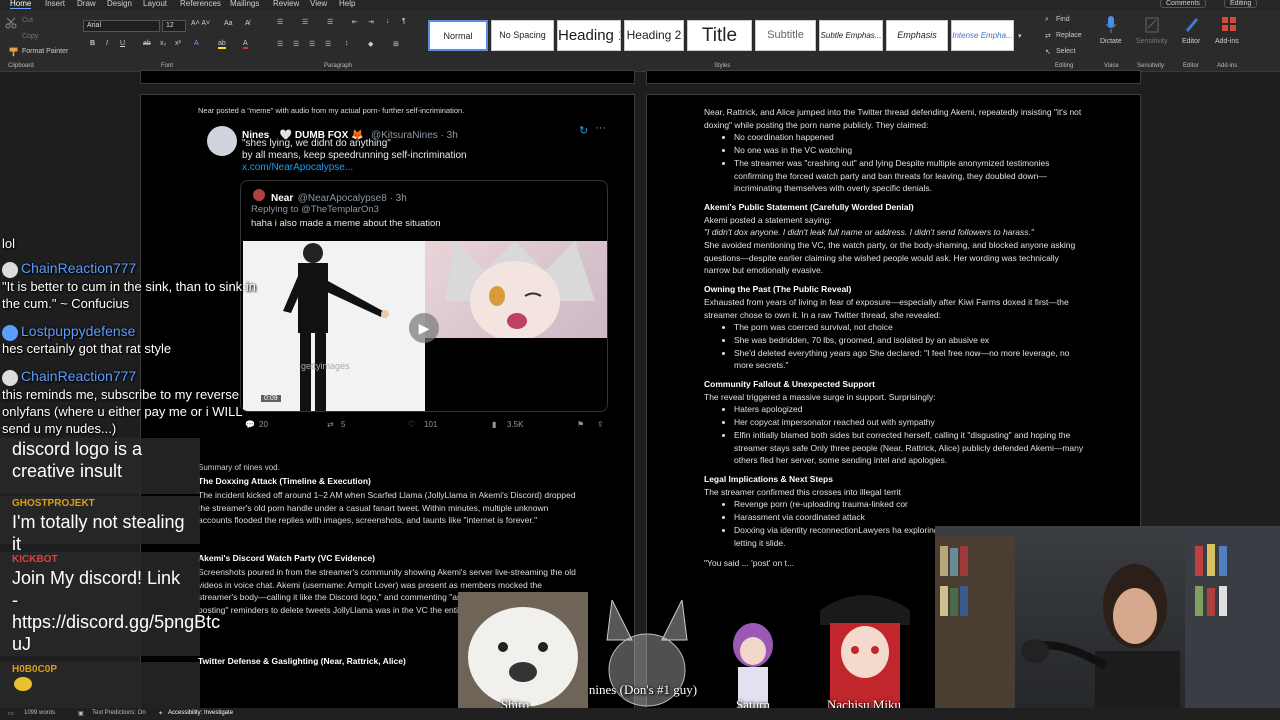 Image resolution: width=1280 pixels, height=720 pixels. Describe the element at coordinates (200, 713) in the screenshot. I see `accessibility-status: Accessibility: Investigate` at that location.